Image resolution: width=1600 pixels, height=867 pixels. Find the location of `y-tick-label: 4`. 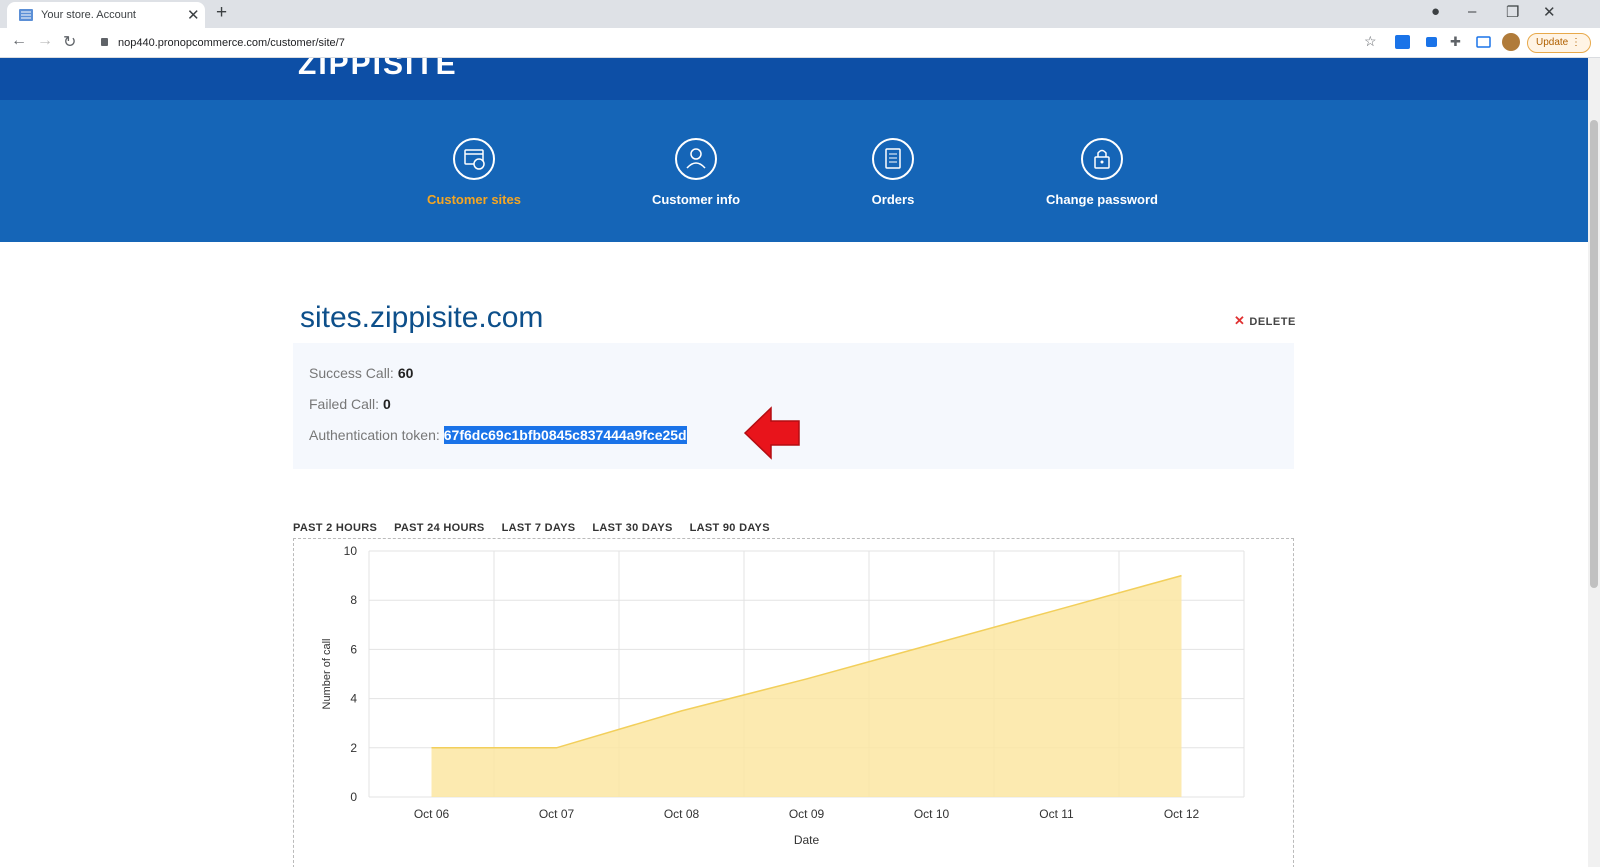

y-tick-label: 4 is located at coordinates (353, 699).